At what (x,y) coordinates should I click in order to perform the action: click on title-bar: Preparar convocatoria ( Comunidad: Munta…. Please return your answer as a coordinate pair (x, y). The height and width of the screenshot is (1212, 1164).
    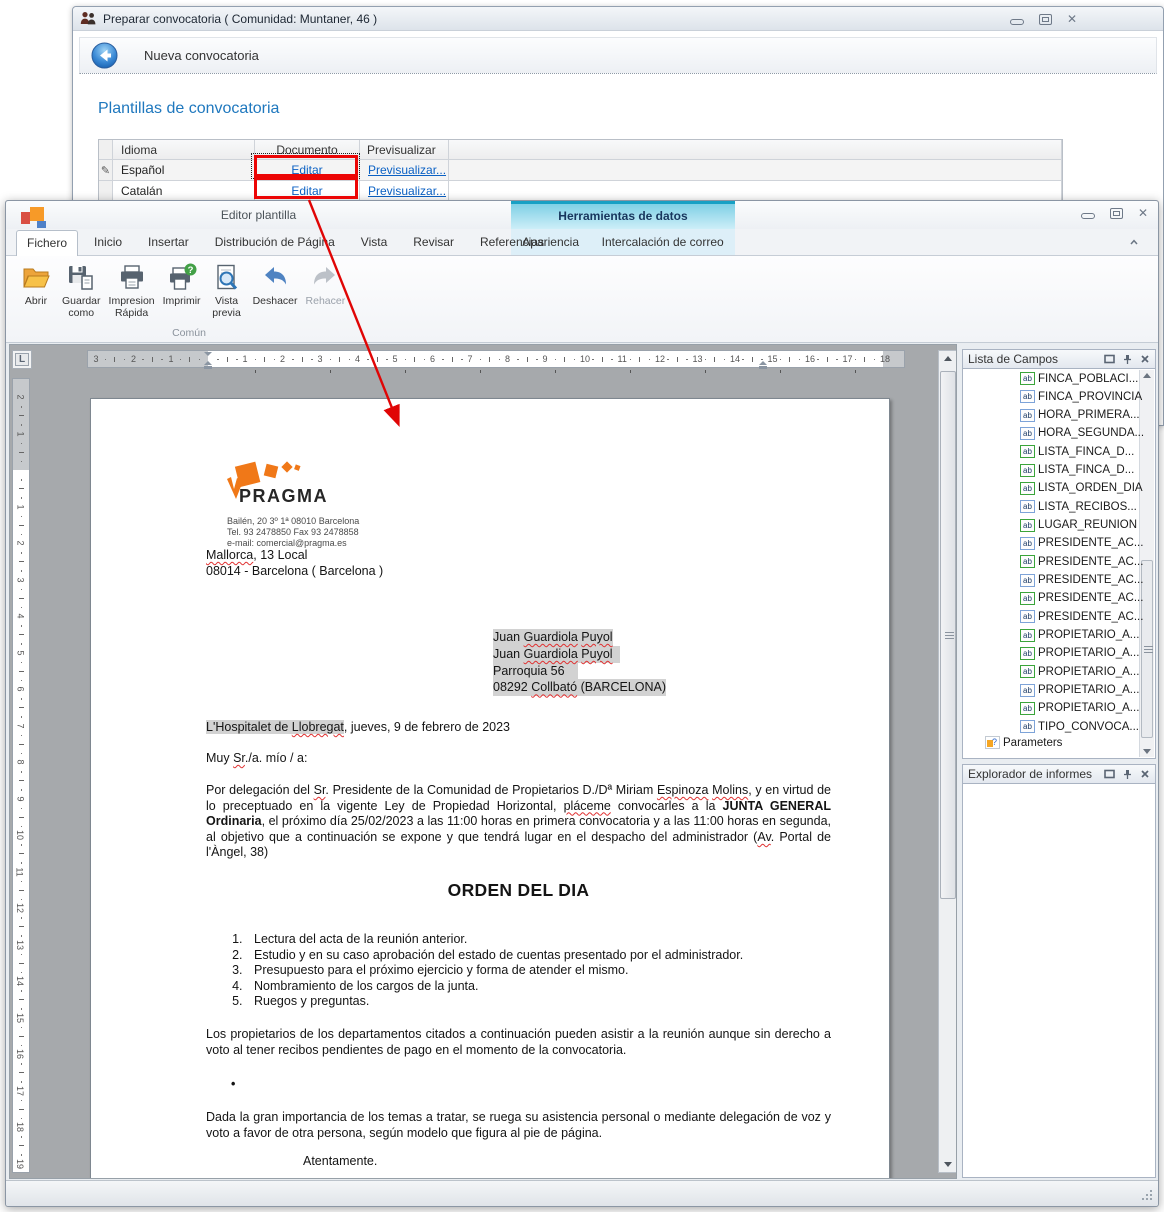
    Looking at the image, I should click on (618, 19).